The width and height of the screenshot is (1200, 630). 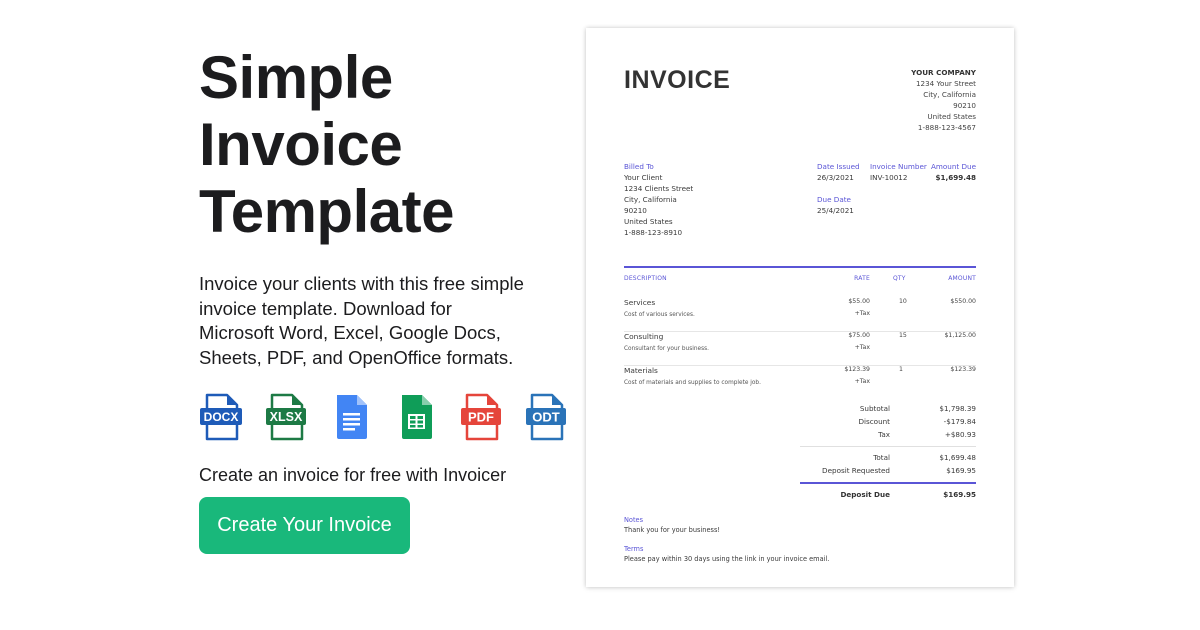 I want to click on company-city: City, California, so click(x=949, y=94).